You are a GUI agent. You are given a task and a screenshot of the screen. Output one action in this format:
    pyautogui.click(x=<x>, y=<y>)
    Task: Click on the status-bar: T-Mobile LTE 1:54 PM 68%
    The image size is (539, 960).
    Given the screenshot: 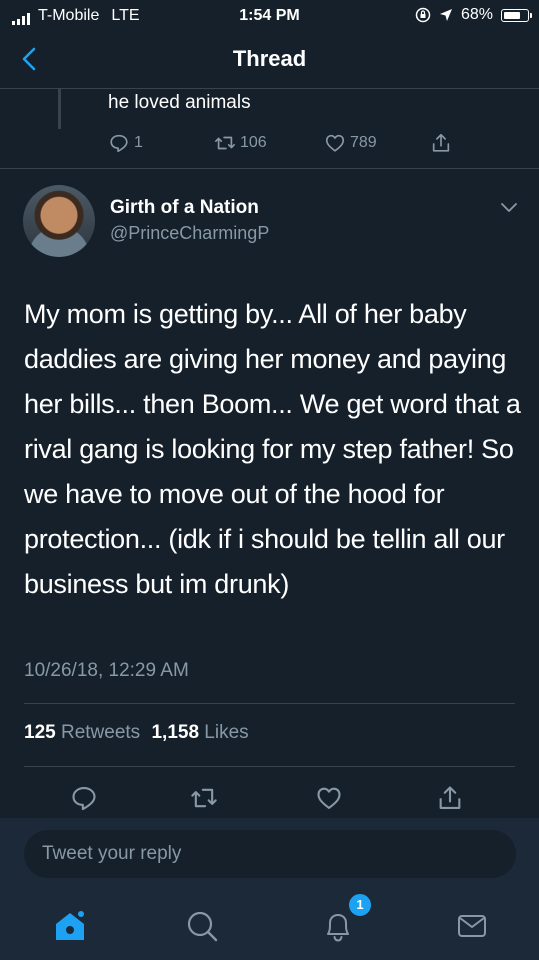 What is the action you would take?
    pyautogui.click(x=269, y=16)
    